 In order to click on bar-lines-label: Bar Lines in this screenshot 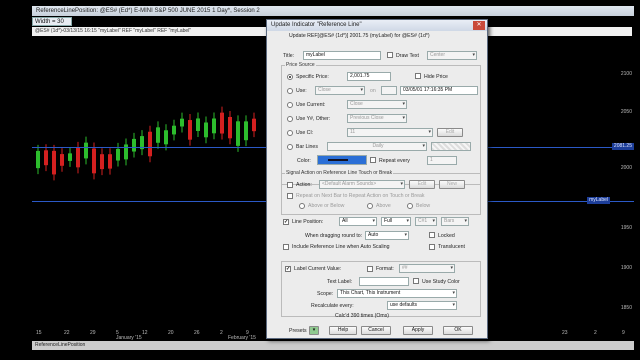, I will do `click(307, 147)`.